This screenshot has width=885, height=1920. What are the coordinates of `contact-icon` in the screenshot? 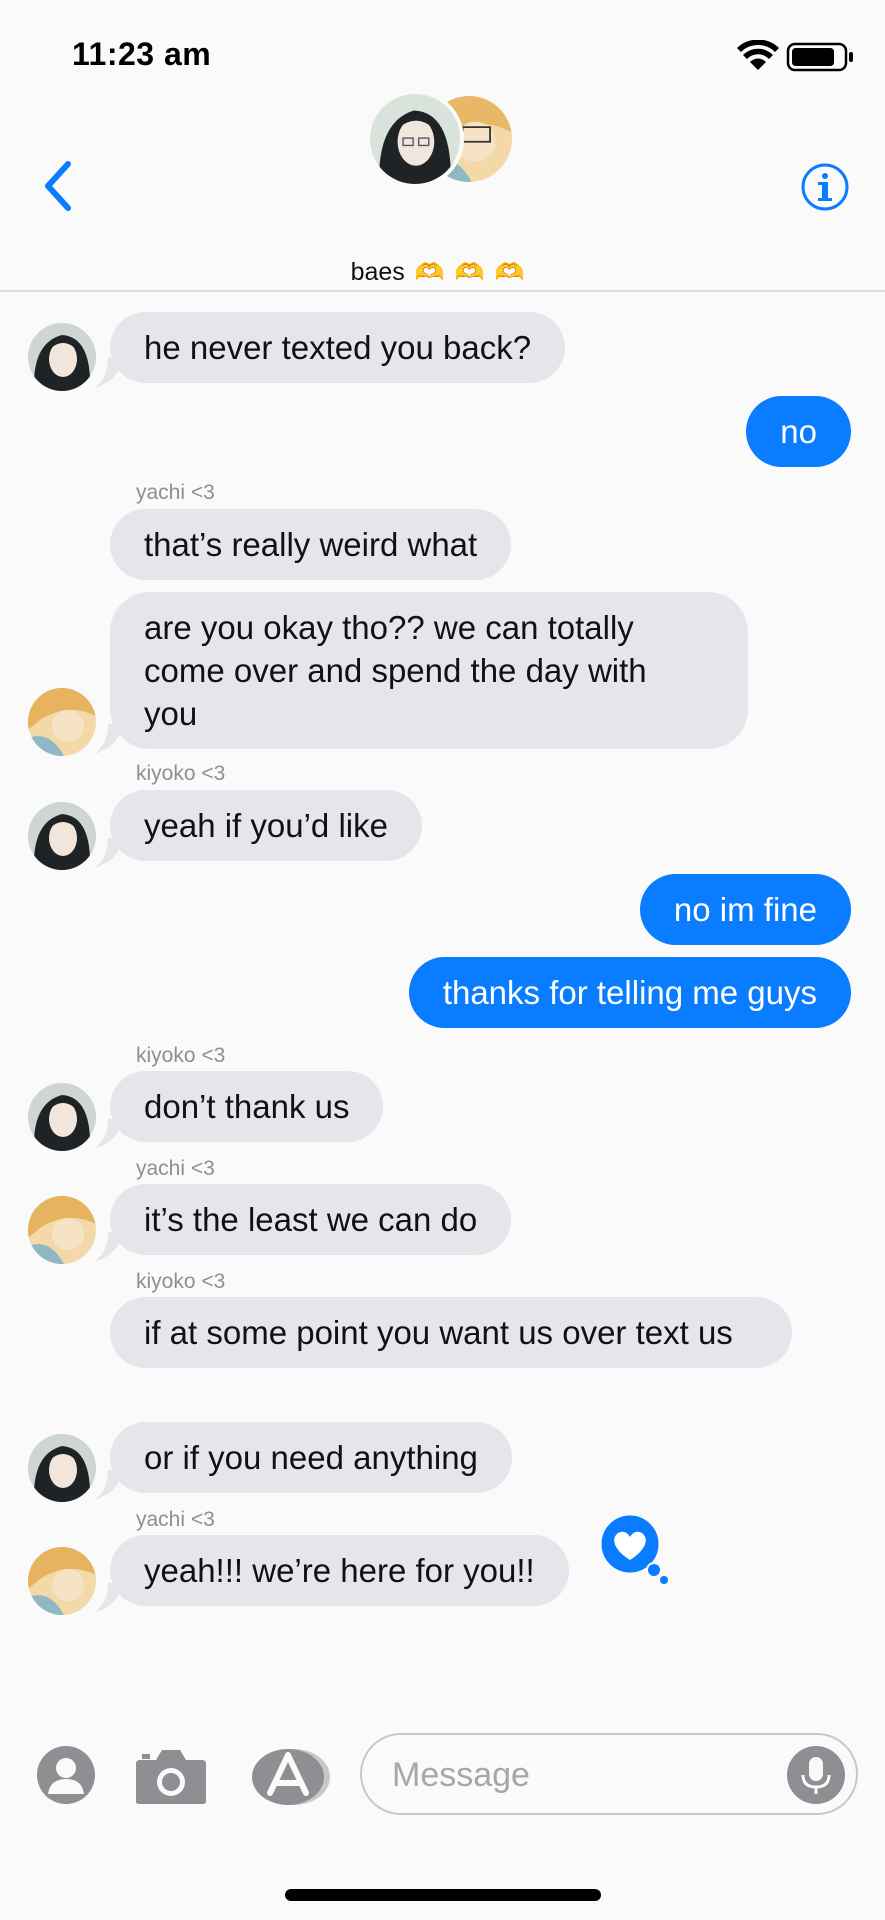 It's located at (66, 1775).